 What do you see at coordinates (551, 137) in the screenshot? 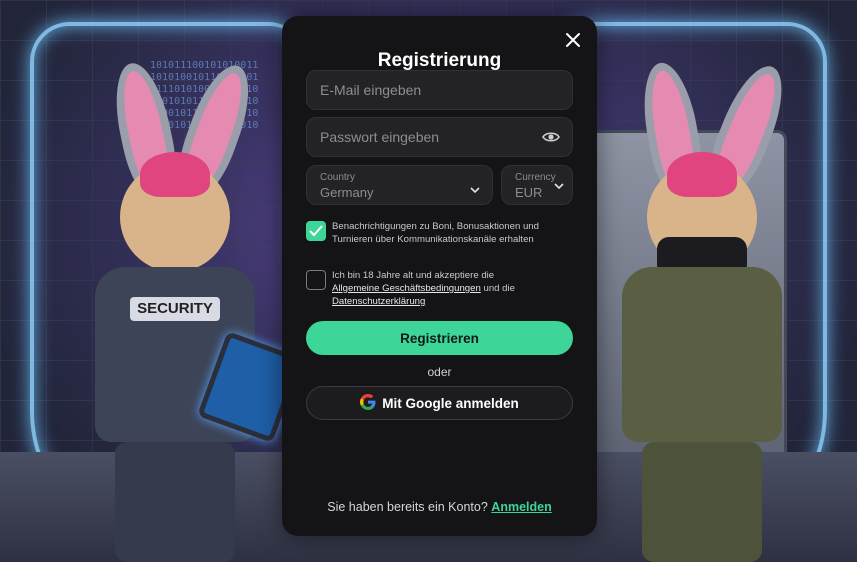
I see `eye-icon` at bounding box center [551, 137].